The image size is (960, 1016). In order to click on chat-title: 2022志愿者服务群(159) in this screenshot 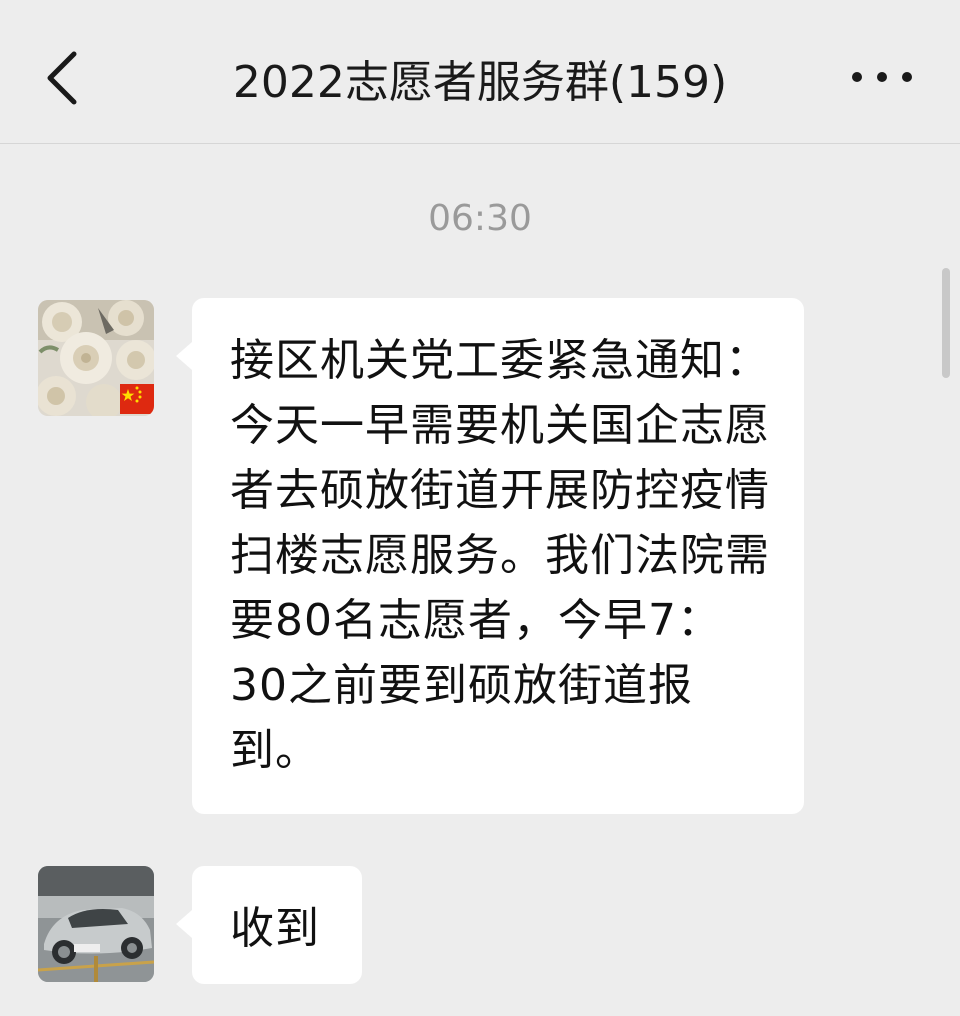, I will do `click(480, 82)`.